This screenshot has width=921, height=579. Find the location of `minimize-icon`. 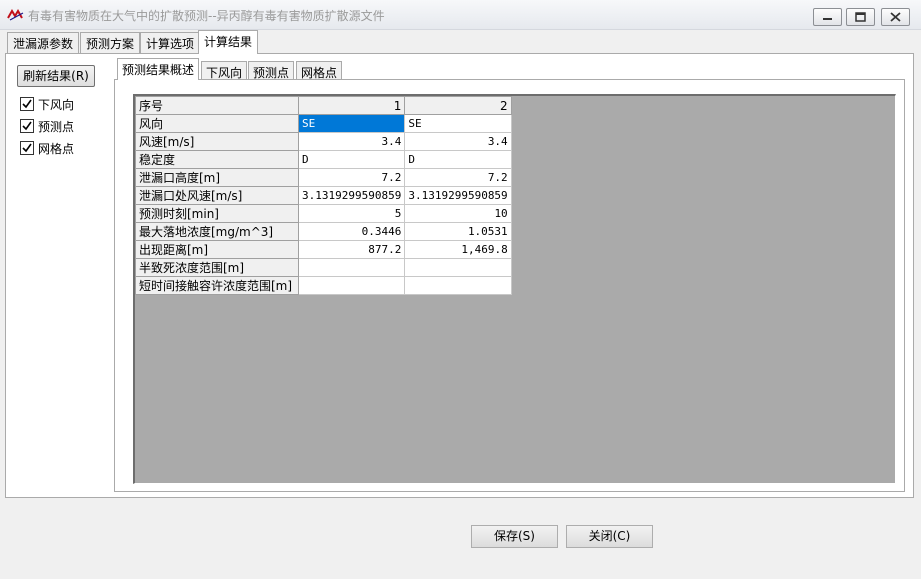

minimize-icon is located at coordinates (827, 19).